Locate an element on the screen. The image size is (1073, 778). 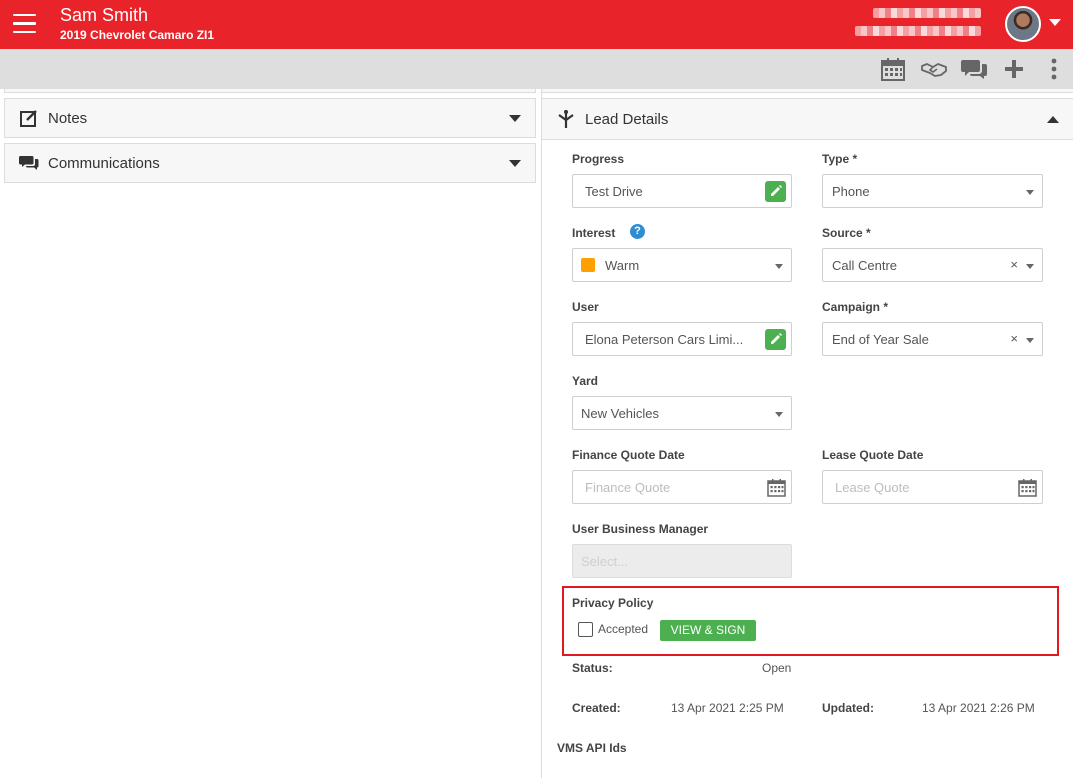
note-edit-icon is located at coordinates (29, 118).